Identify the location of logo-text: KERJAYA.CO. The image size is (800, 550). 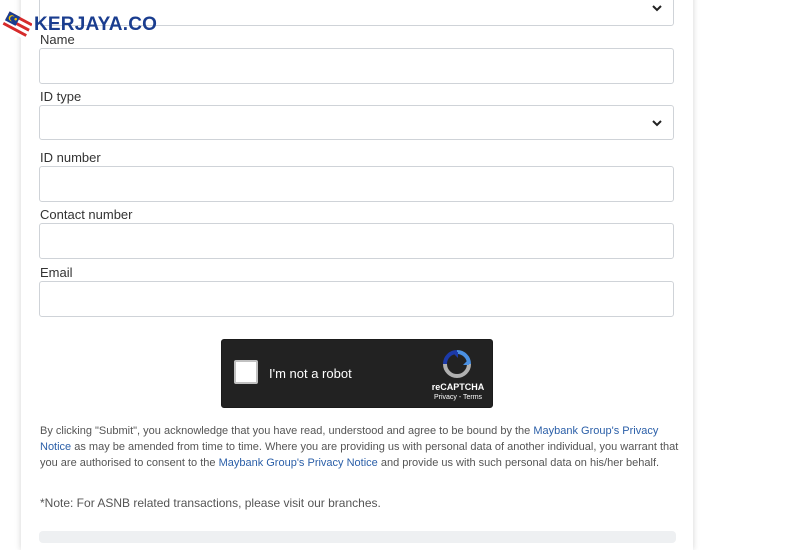
(96, 24).